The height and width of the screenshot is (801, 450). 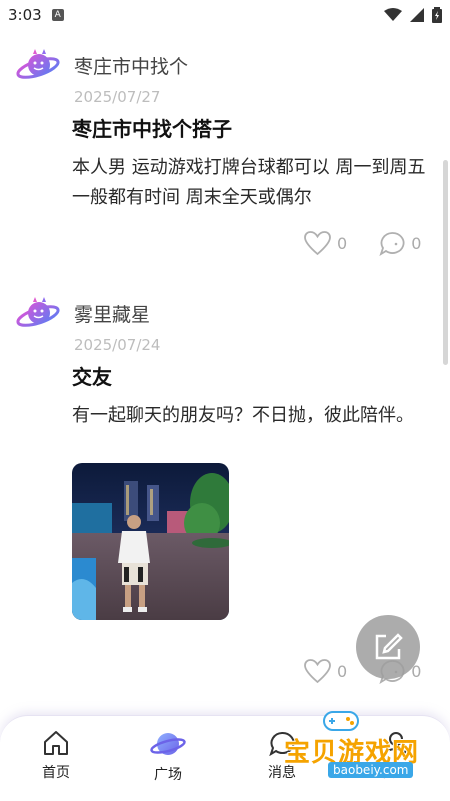 What do you see at coordinates (445, 262) in the screenshot?
I see `scrollbar` at bounding box center [445, 262].